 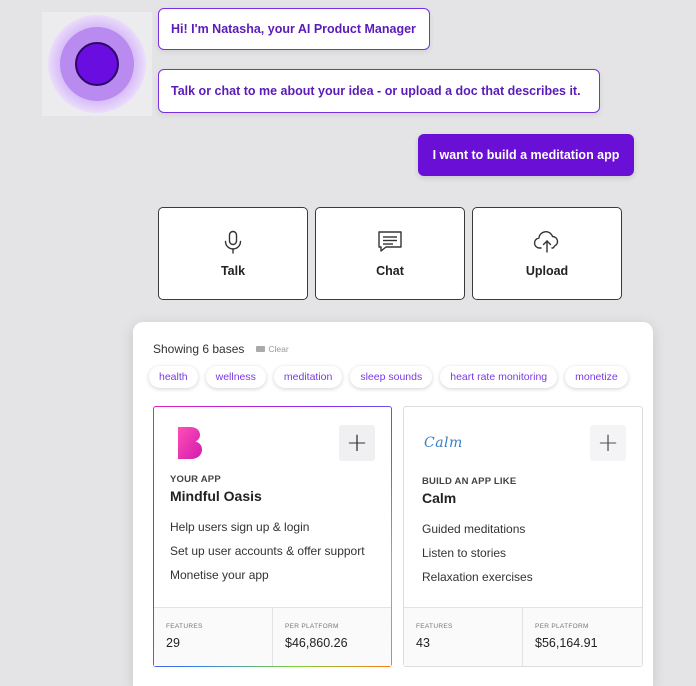 I want to click on chip-health: health, so click(x=173, y=377).